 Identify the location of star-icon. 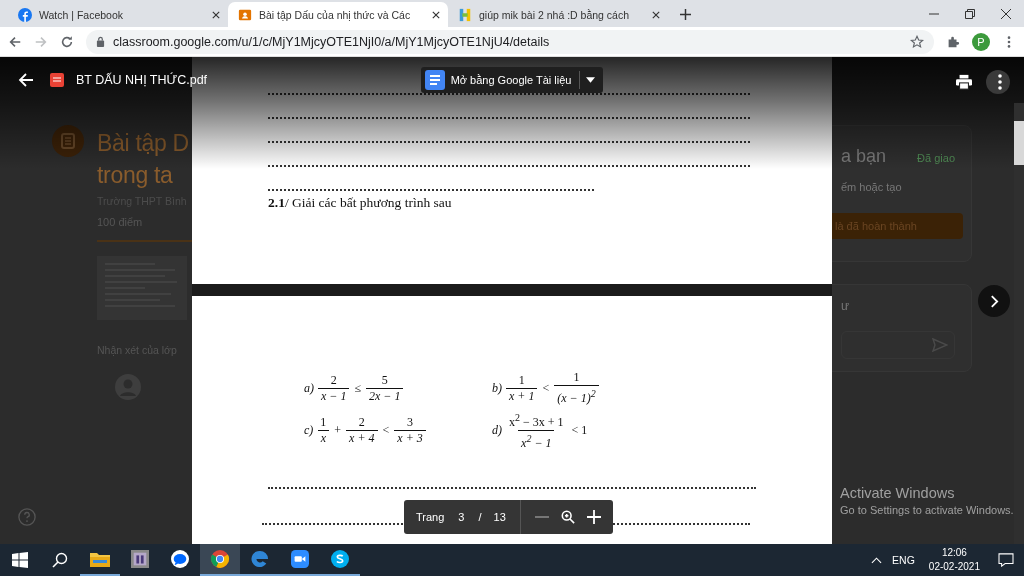
(917, 41).